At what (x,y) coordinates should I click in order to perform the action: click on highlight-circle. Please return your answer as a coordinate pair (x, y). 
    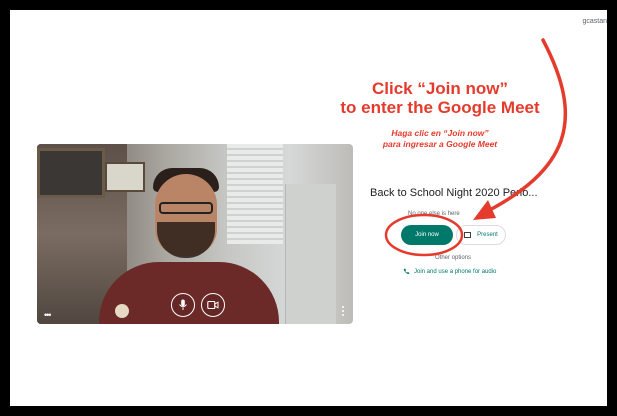
    Looking at the image, I should click on (424, 235).